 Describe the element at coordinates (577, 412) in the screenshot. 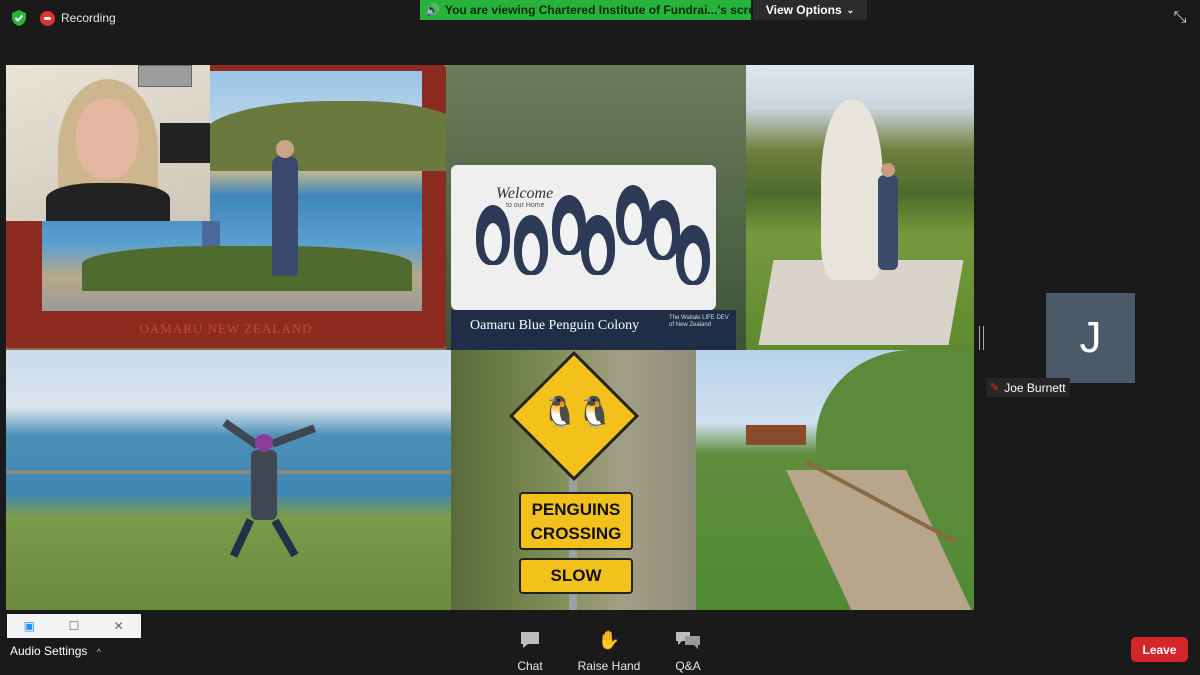

I see `penguin-sign-icon: 🐧🐧` at that location.